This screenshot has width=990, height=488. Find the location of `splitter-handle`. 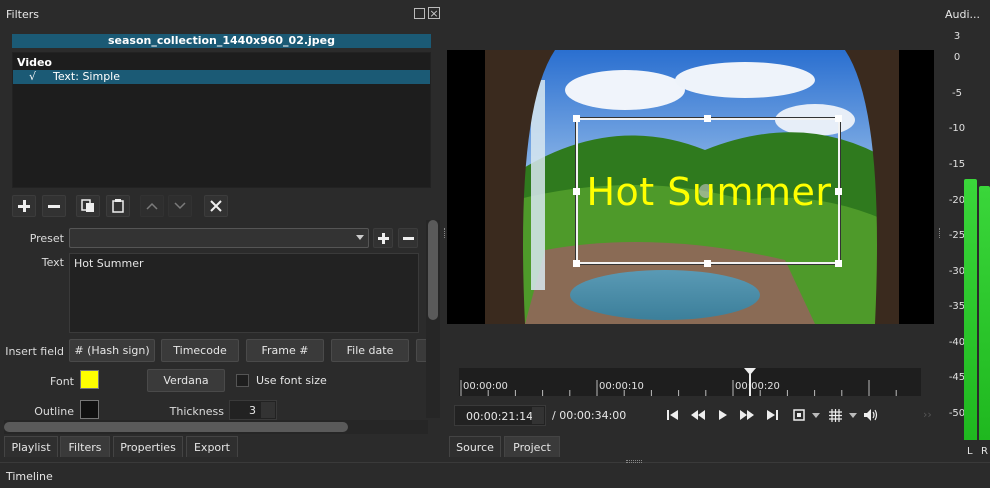

splitter-handle is located at coordinates (634, 461).